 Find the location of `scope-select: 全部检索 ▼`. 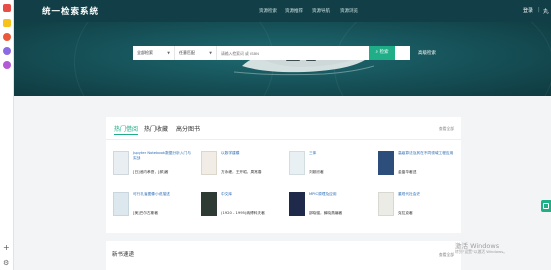

scope-select: 全部检索 ▼ is located at coordinates (154, 53).